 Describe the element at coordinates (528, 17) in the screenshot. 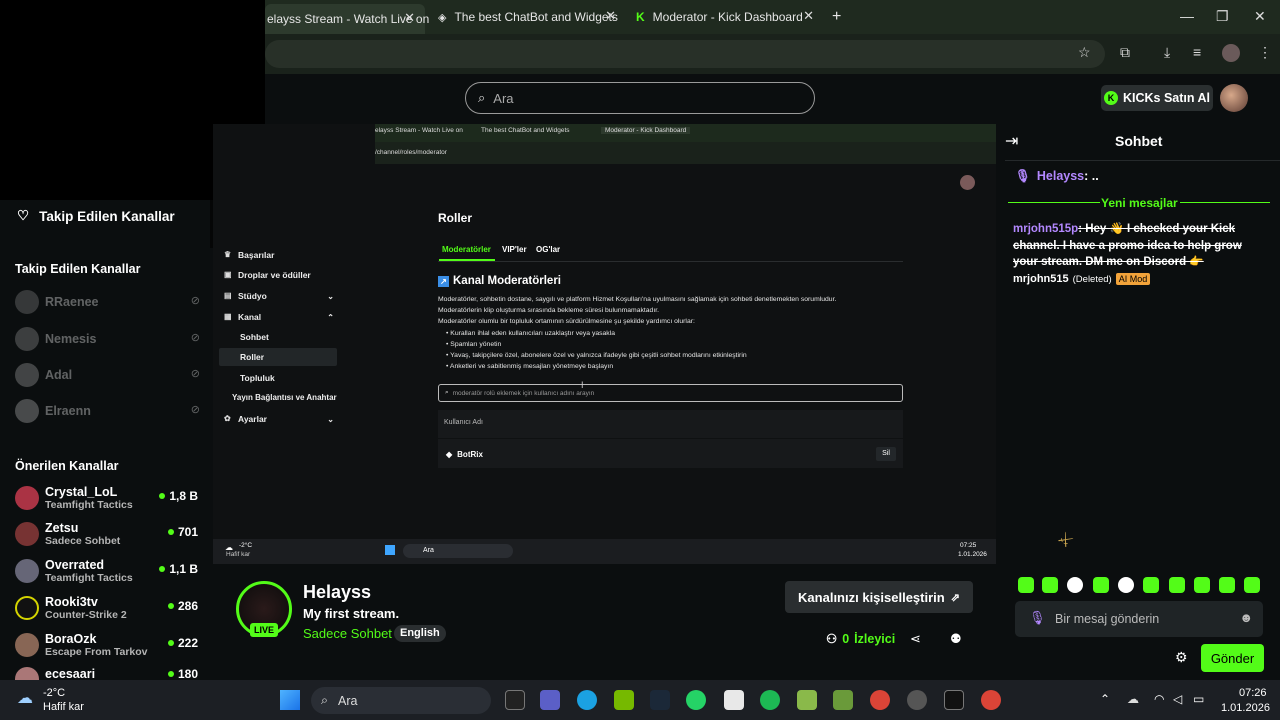

I see `tab-chatbot: ◈ The best ChatBot and Widgets ✕` at that location.